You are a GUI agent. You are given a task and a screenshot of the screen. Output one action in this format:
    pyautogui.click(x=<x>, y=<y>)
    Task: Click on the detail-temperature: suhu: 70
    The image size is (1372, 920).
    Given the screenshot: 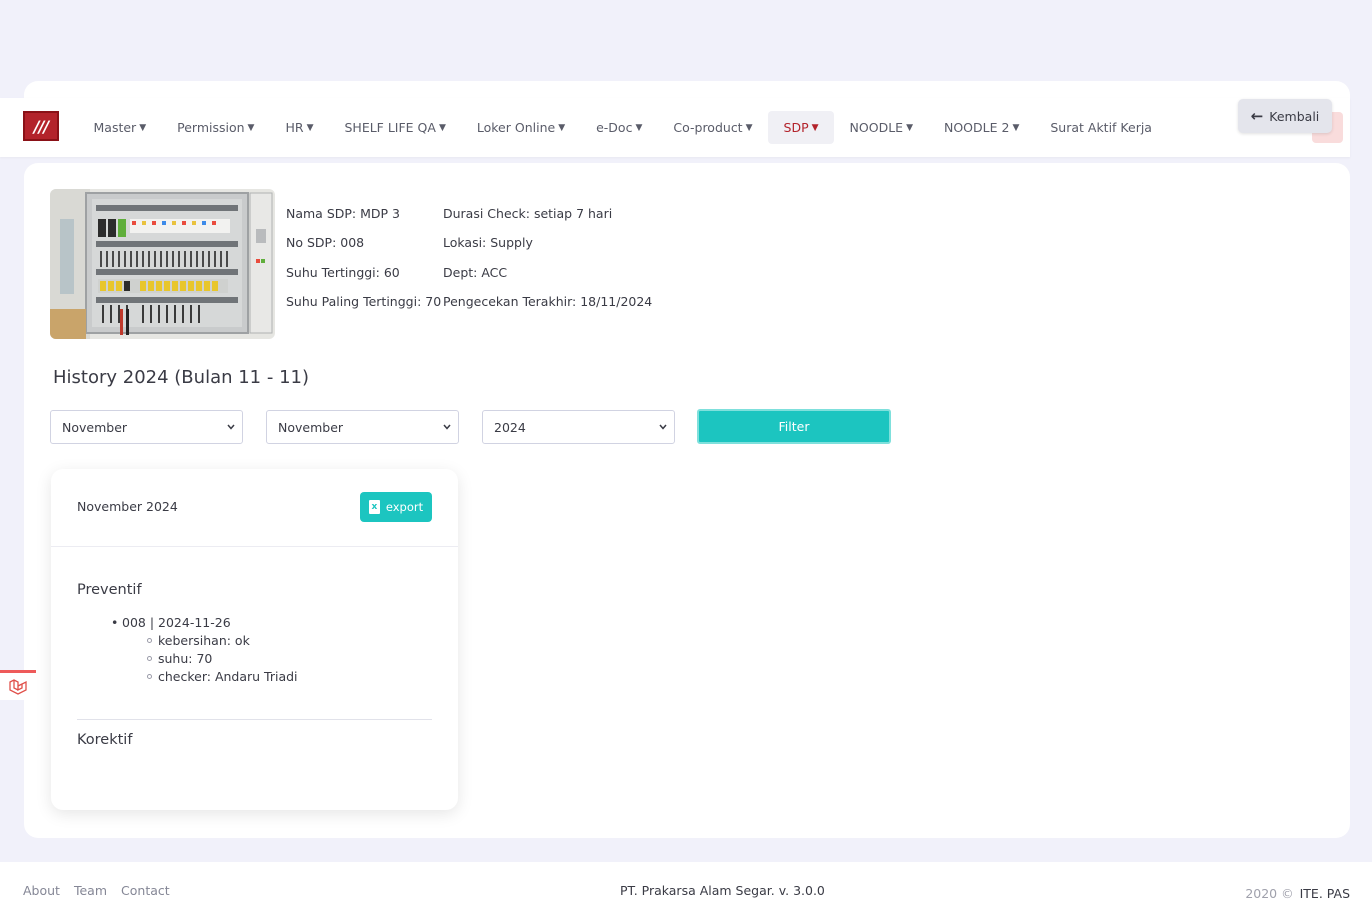 What is the action you would take?
    pyautogui.click(x=185, y=658)
    